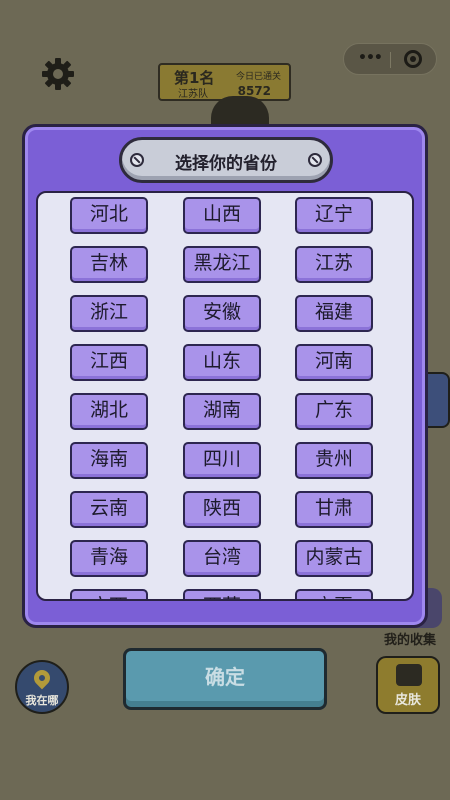 This screenshot has height=800, width=450. Describe the element at coordinates (109, 215) in the screenshot. I see `province-button: 河北` at that location.